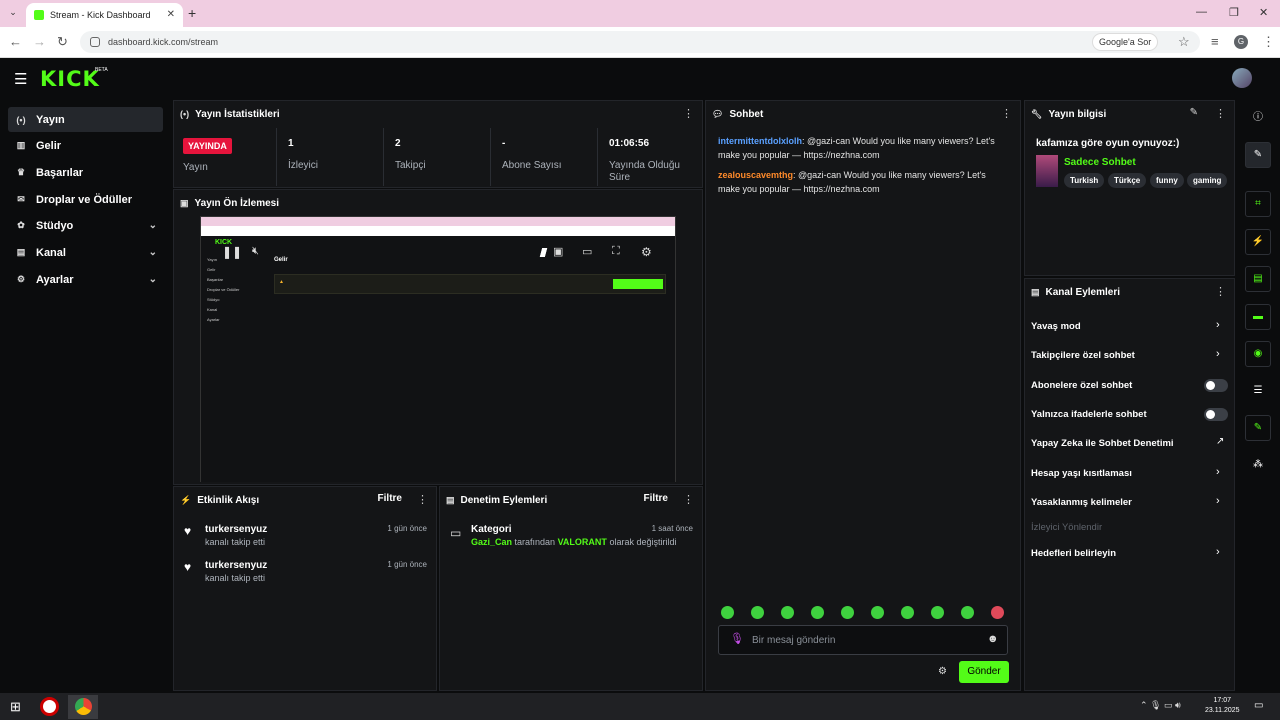  Describe the element at coordinates (83, 706) in the screenshot. I see `chrome-icon` at that location.